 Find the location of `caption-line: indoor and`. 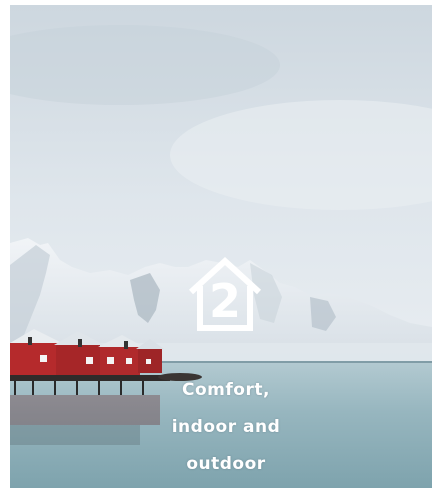

caption-line: indoor and is located at coordinates (226, 427).